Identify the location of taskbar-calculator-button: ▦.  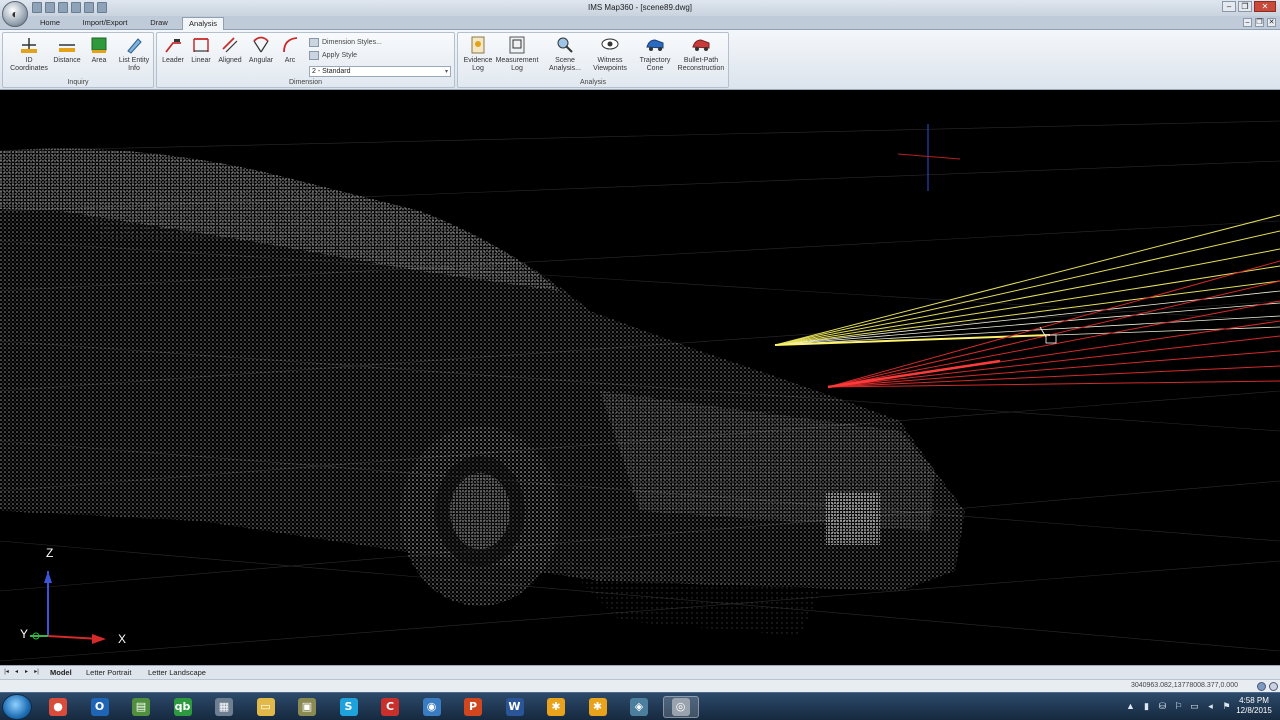
(224, 707).